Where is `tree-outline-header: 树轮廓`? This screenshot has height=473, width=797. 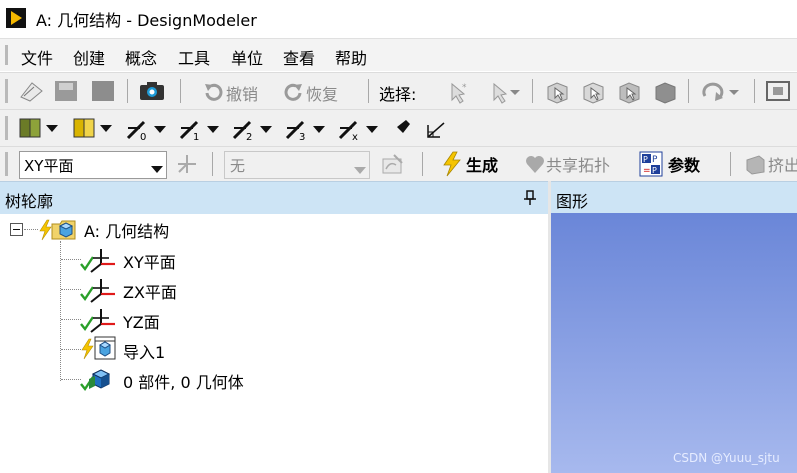
tree-outline-header: 树轮廓 is located at coordinates (274, 197).